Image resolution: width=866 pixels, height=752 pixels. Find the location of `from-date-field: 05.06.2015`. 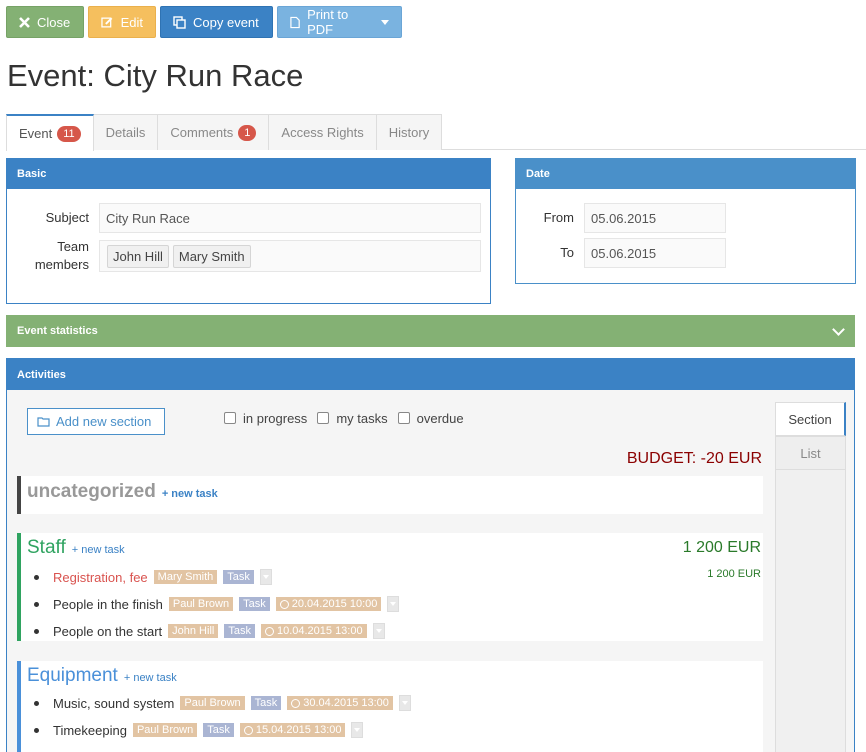

from-date-field: 05.06.2015 is located at coordinates (655, 218).